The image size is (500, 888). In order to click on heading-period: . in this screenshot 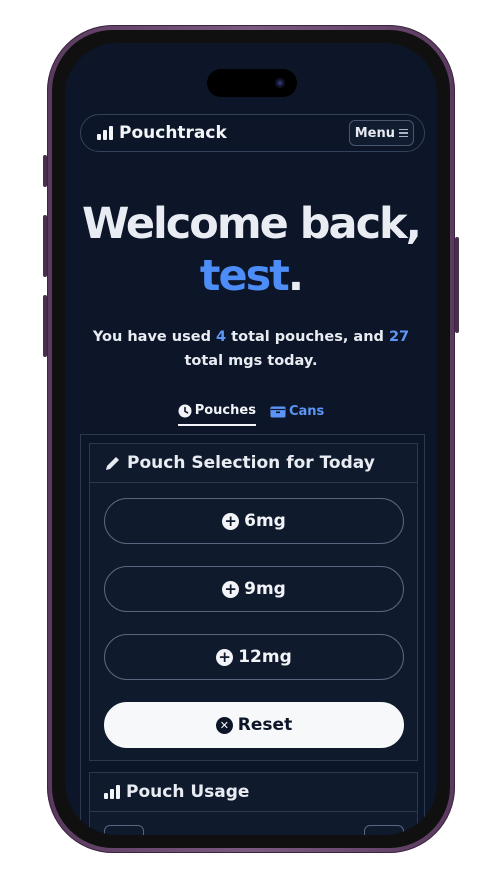, I will do `click(295, 276)`.